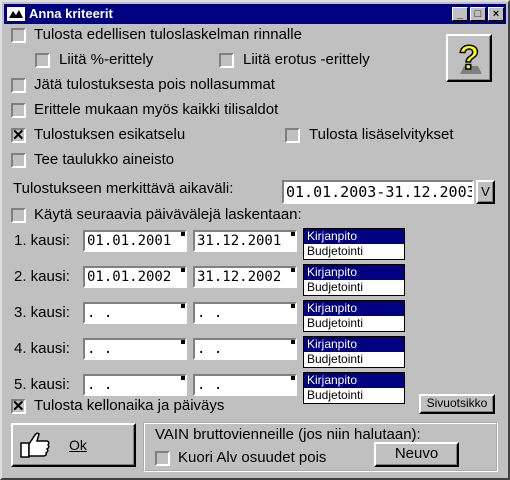 The height and width of the screenshot is (480, 510). I want to click on zero-sums-checkbox, so click(18, 85).